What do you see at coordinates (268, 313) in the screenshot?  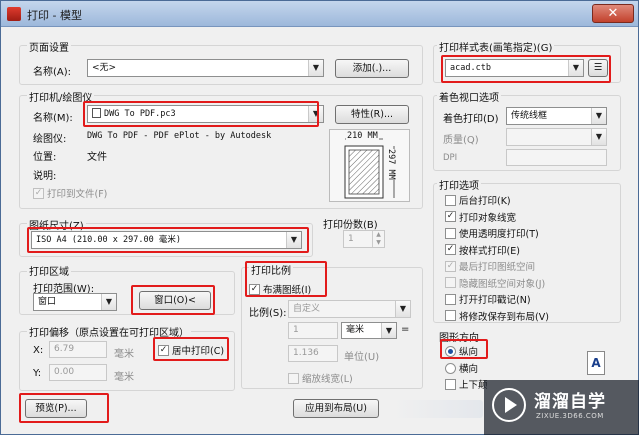 I see `scale-label: 比例(S):` at bounding box center [268, 313].